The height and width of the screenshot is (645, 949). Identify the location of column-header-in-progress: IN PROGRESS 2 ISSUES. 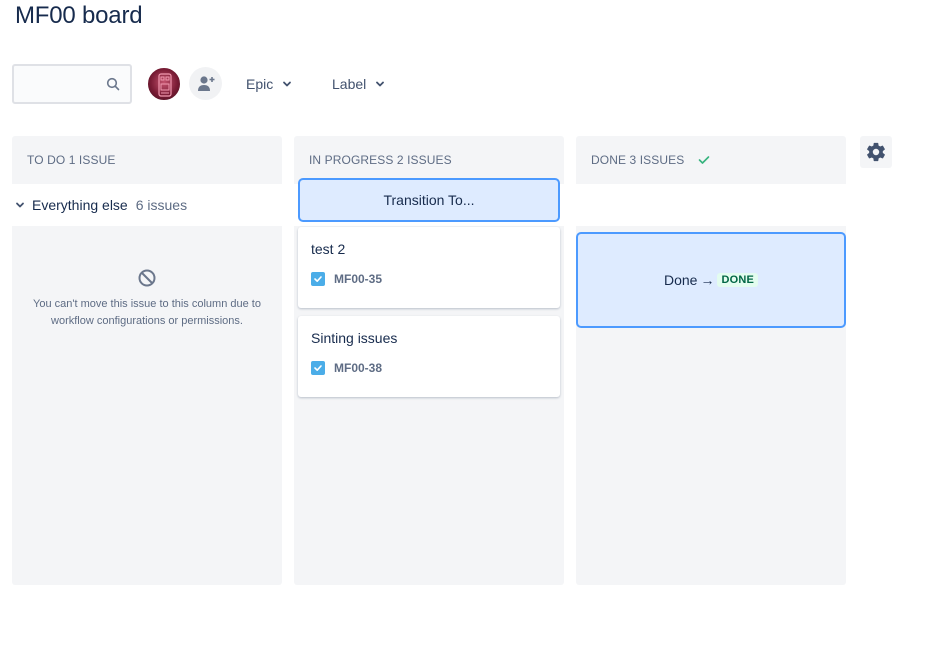
(429, 160).